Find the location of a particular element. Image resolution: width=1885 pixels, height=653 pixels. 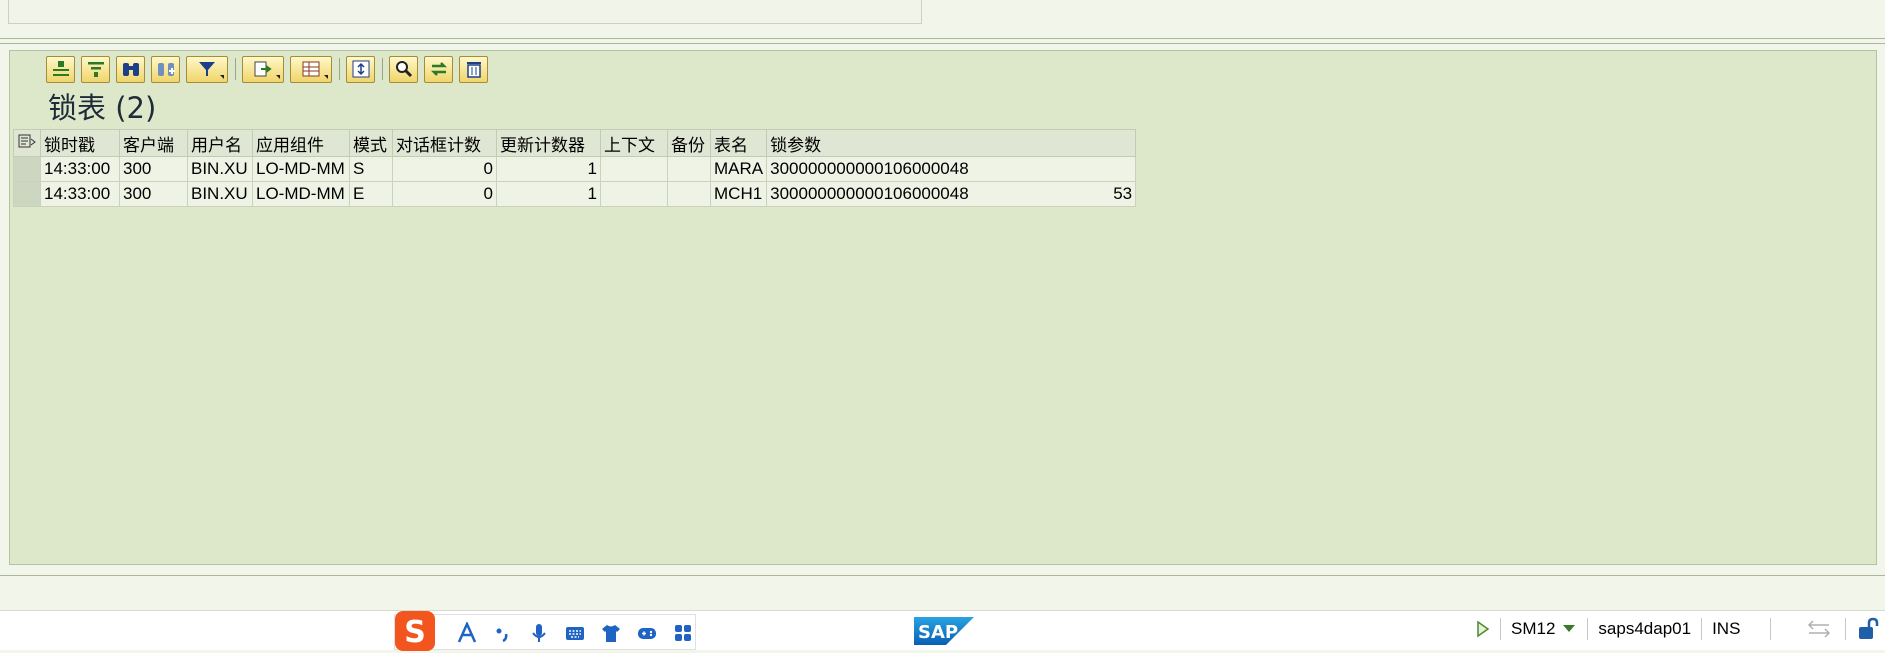

status-bar: S SAP SM12 saps4dap01 INS is located at coordinates (942, 630).